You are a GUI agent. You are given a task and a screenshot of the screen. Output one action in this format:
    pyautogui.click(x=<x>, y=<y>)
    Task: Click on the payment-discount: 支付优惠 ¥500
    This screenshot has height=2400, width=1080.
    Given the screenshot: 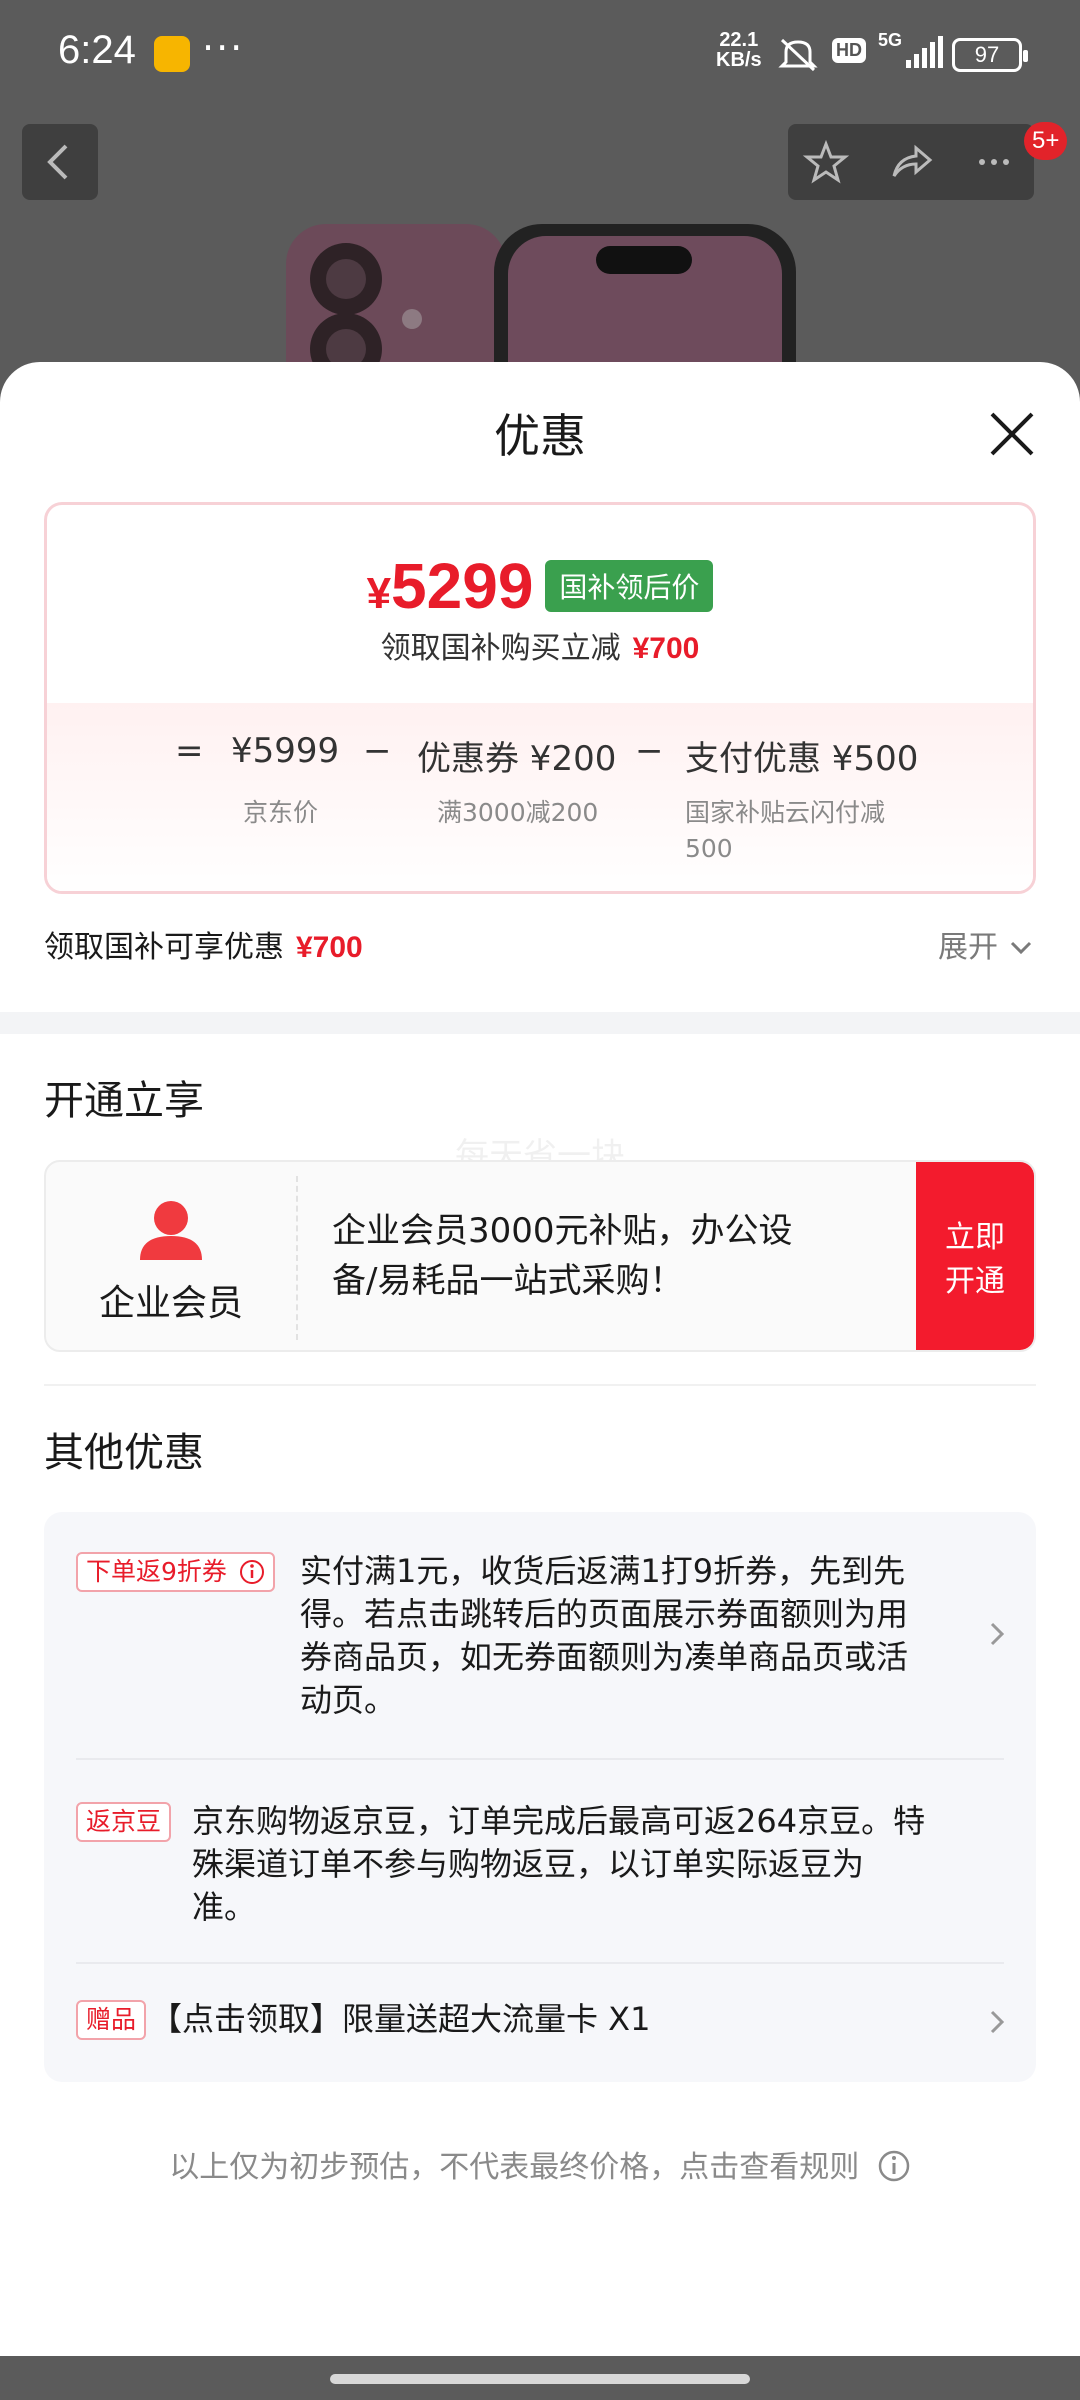 What is the action you would take?
    pyautogui.click(x=802, y=759)
    